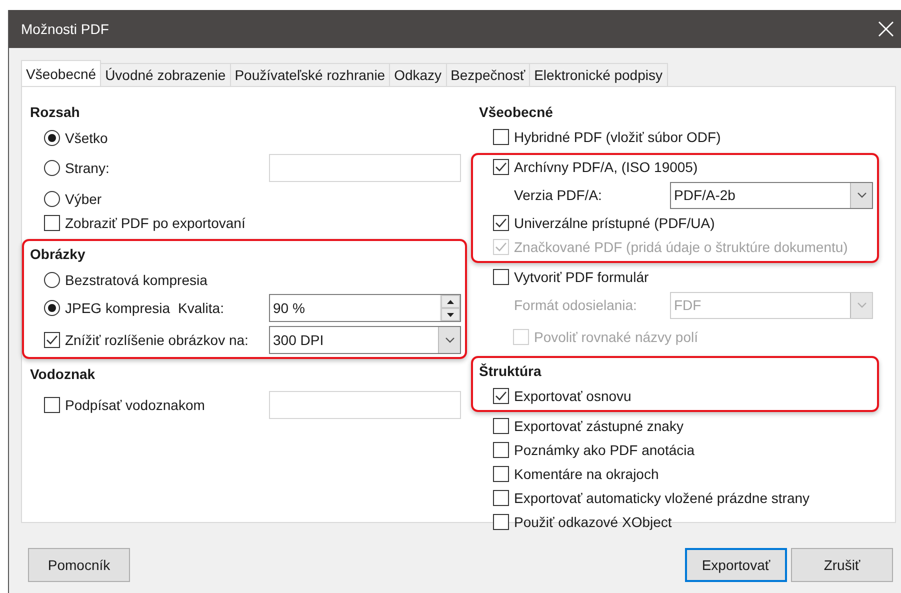 The width and height of the screenshot is (901, 593). I want to click on decrement-button, so click(450, 314).